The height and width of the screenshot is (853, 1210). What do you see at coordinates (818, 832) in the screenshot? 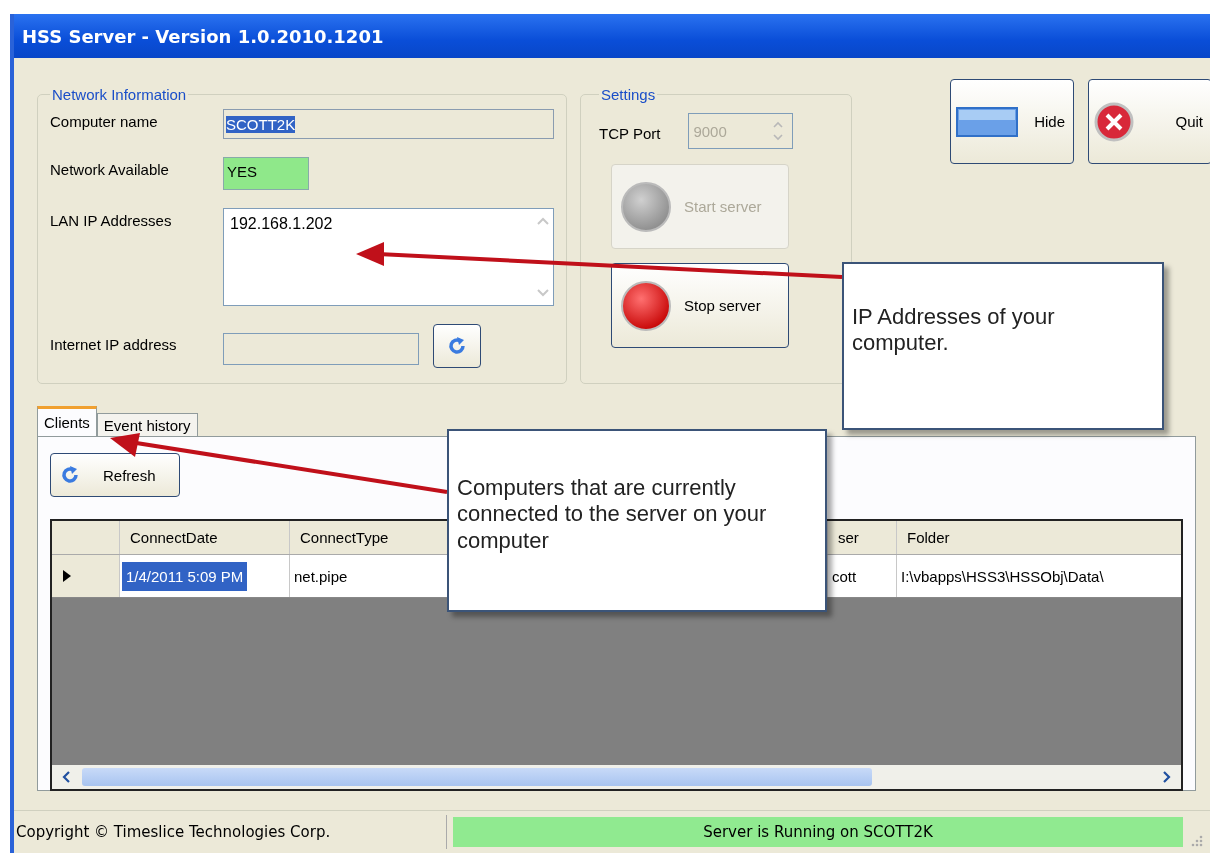
I see `status-text: Server is Running on SCOTT2K` at bounding box center [818, 832].